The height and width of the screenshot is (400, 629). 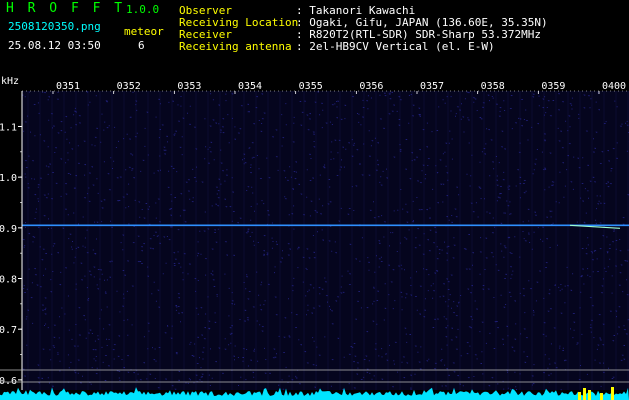 I want to click on y-axis-label: kHz, so click(x=10, y=81).